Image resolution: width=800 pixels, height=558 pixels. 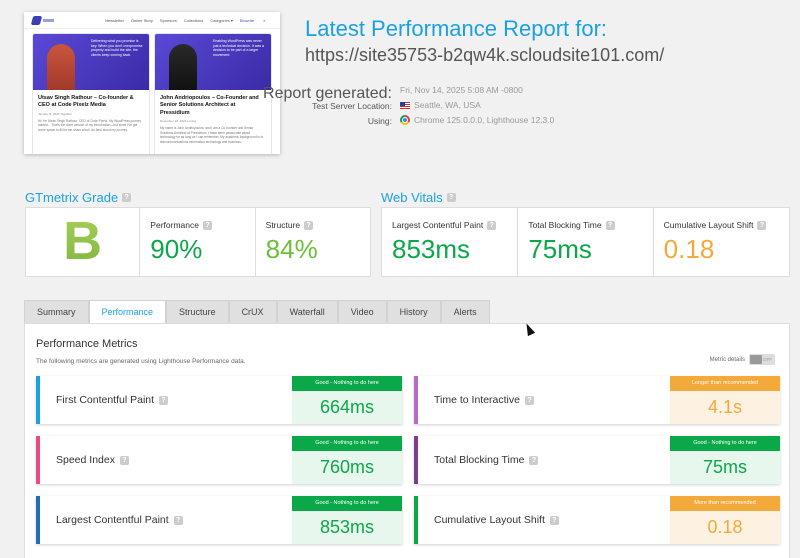 What do you see at coordinates (174, 225) in the screenshot?
I see `performance-score-label: Performance` at bounding box center [174, 225].